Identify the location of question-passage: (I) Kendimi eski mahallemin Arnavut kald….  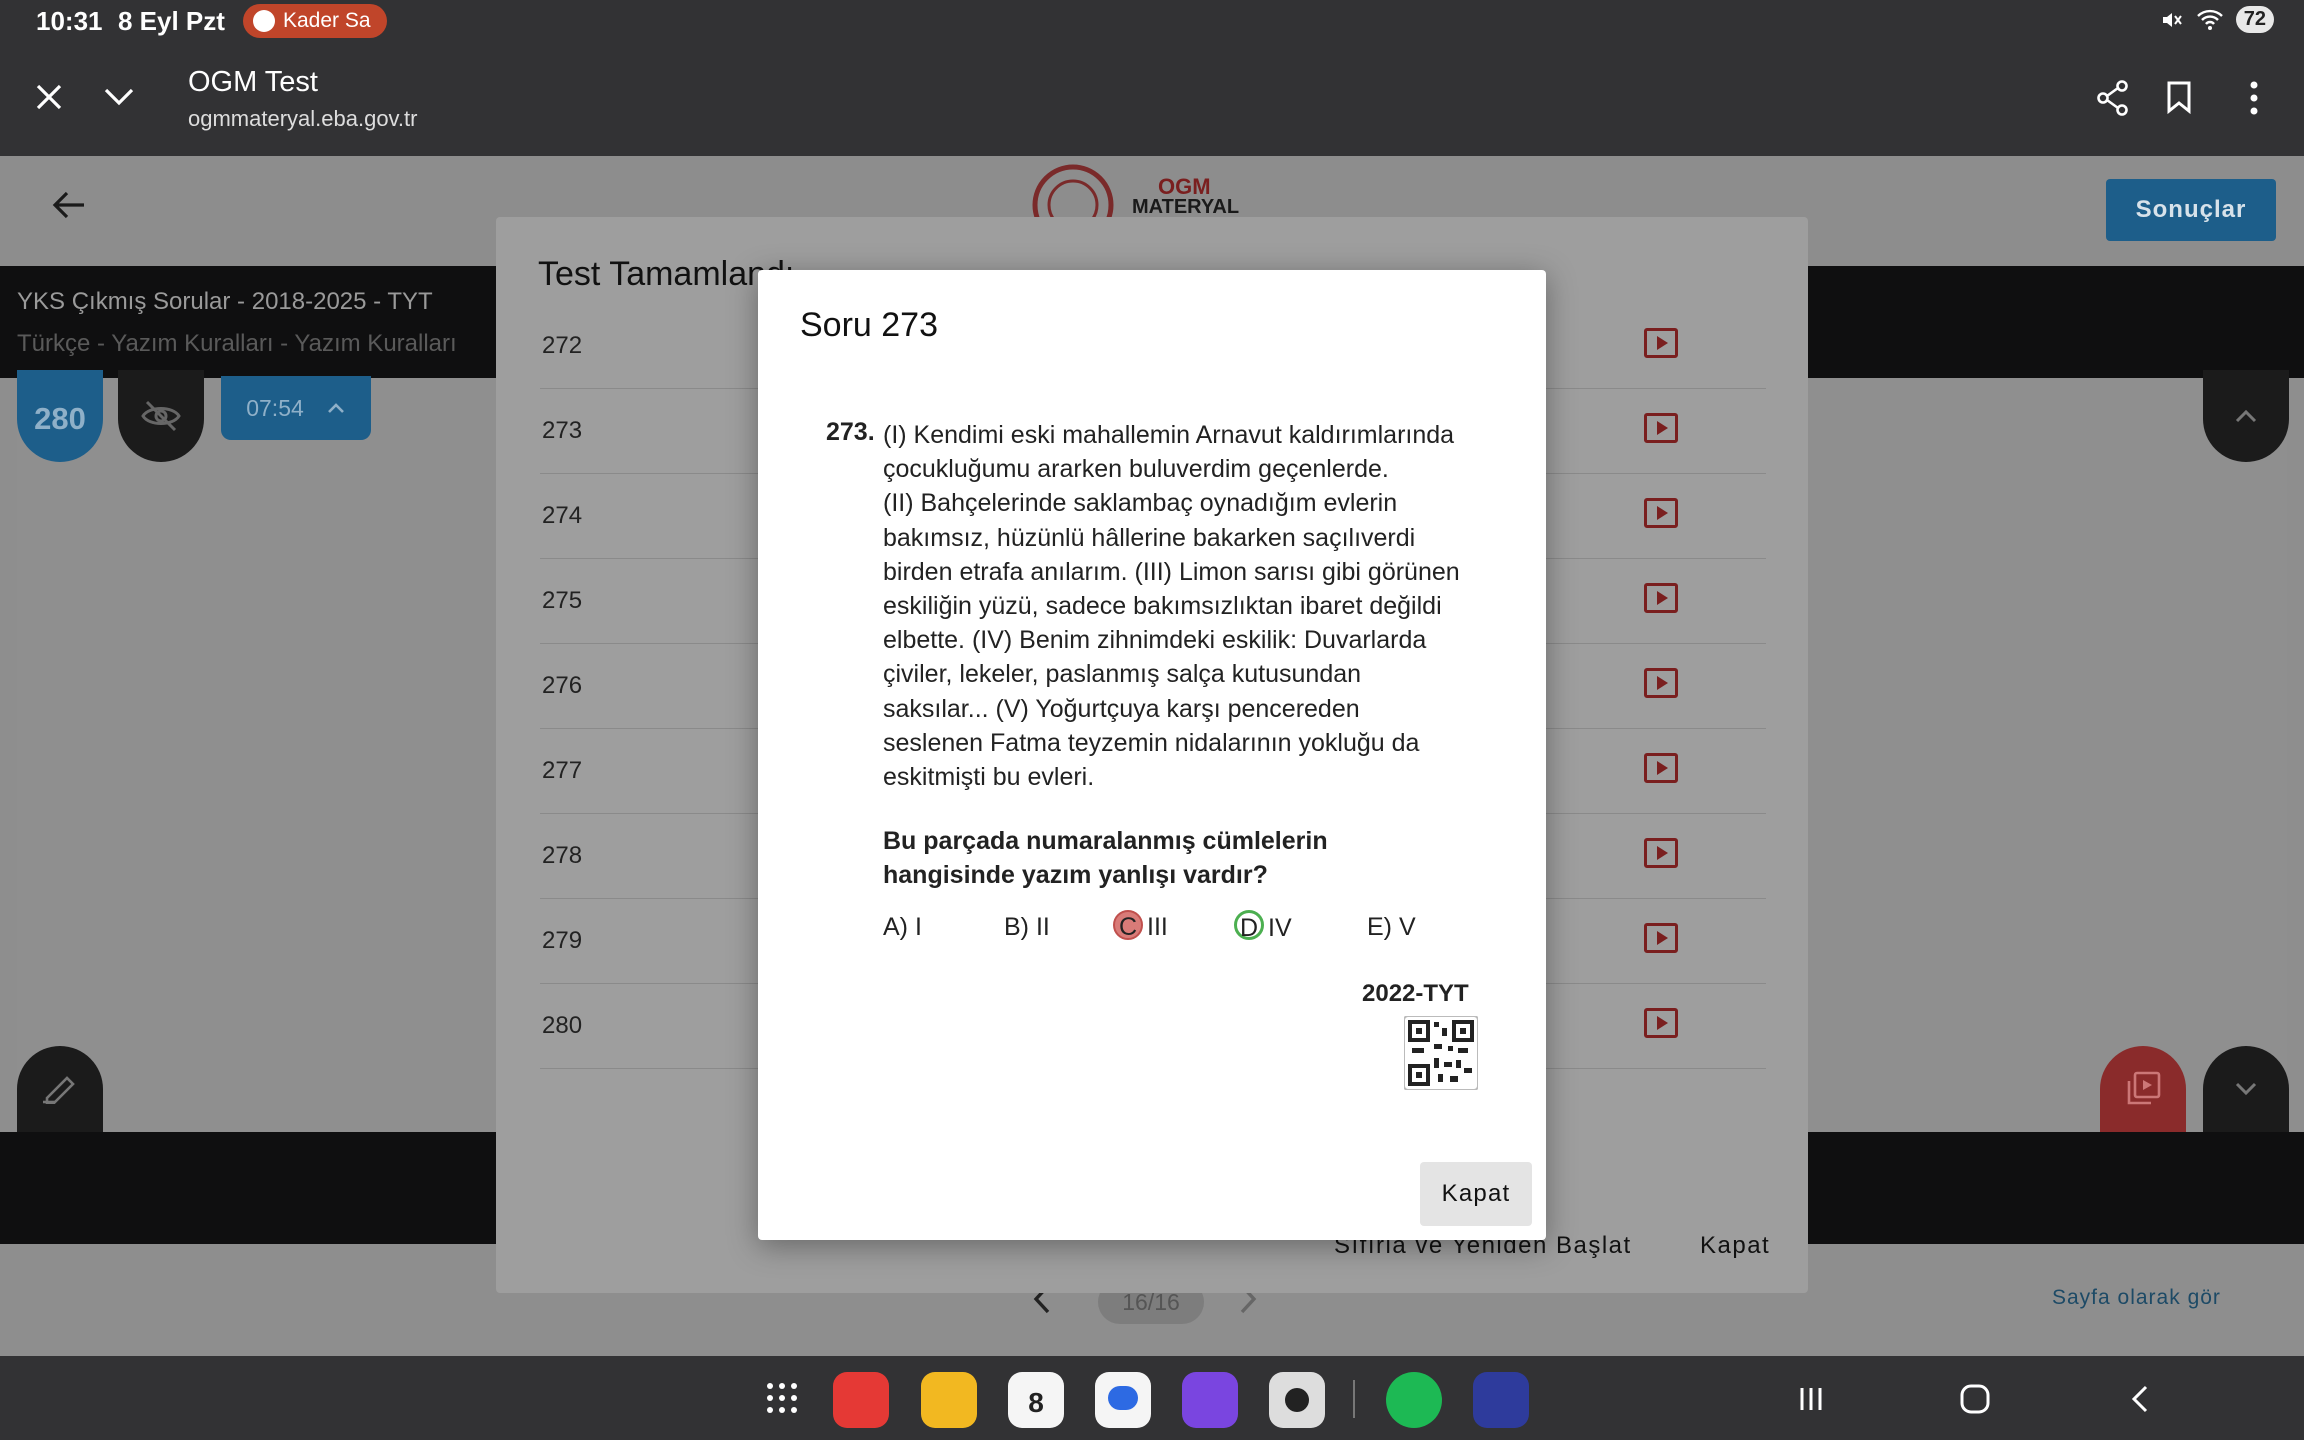
(1171, 606).